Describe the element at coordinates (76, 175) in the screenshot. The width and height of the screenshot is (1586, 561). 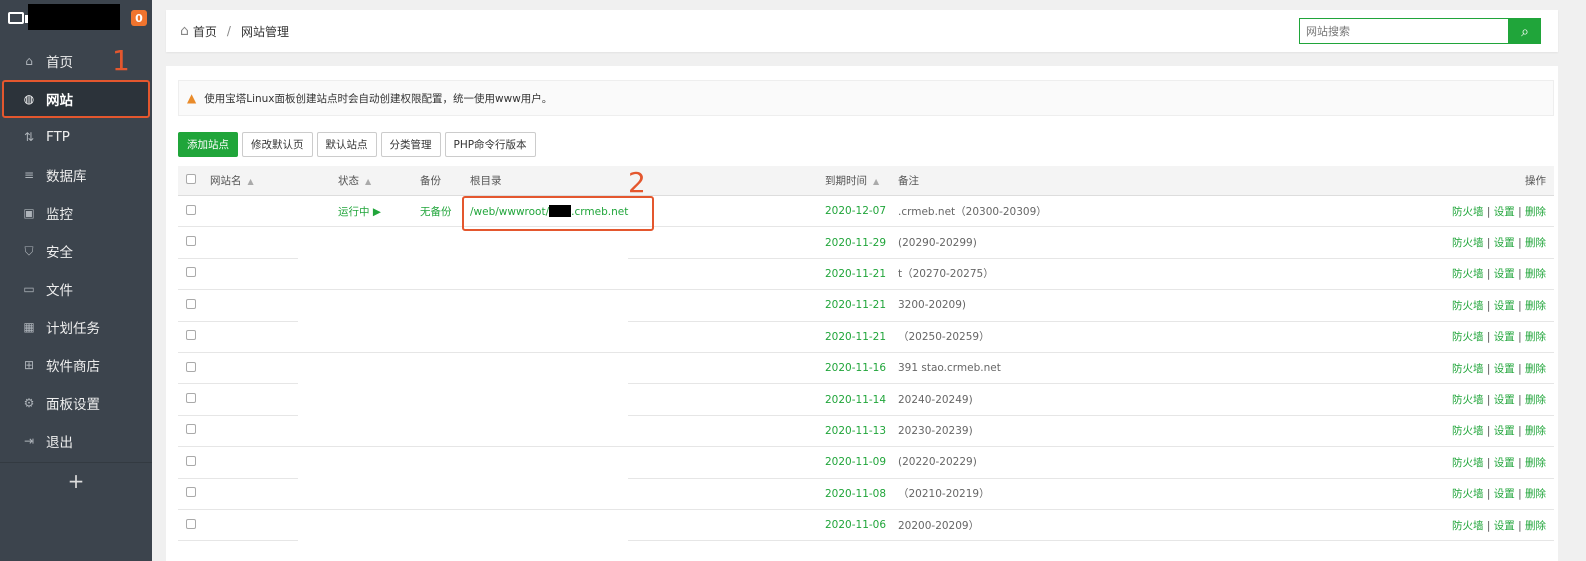
I see `sidebar-item-database: ≡ 数据库` at that location.